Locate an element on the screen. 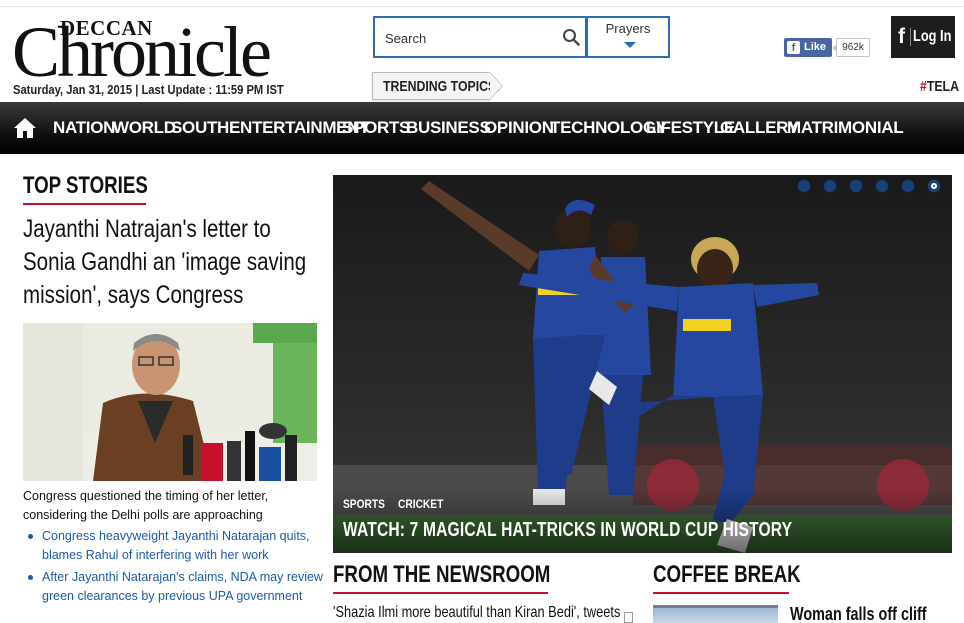 The width and height of the screenshot is (964, 623). slider-dot-active is located at coordinates (934, 186).